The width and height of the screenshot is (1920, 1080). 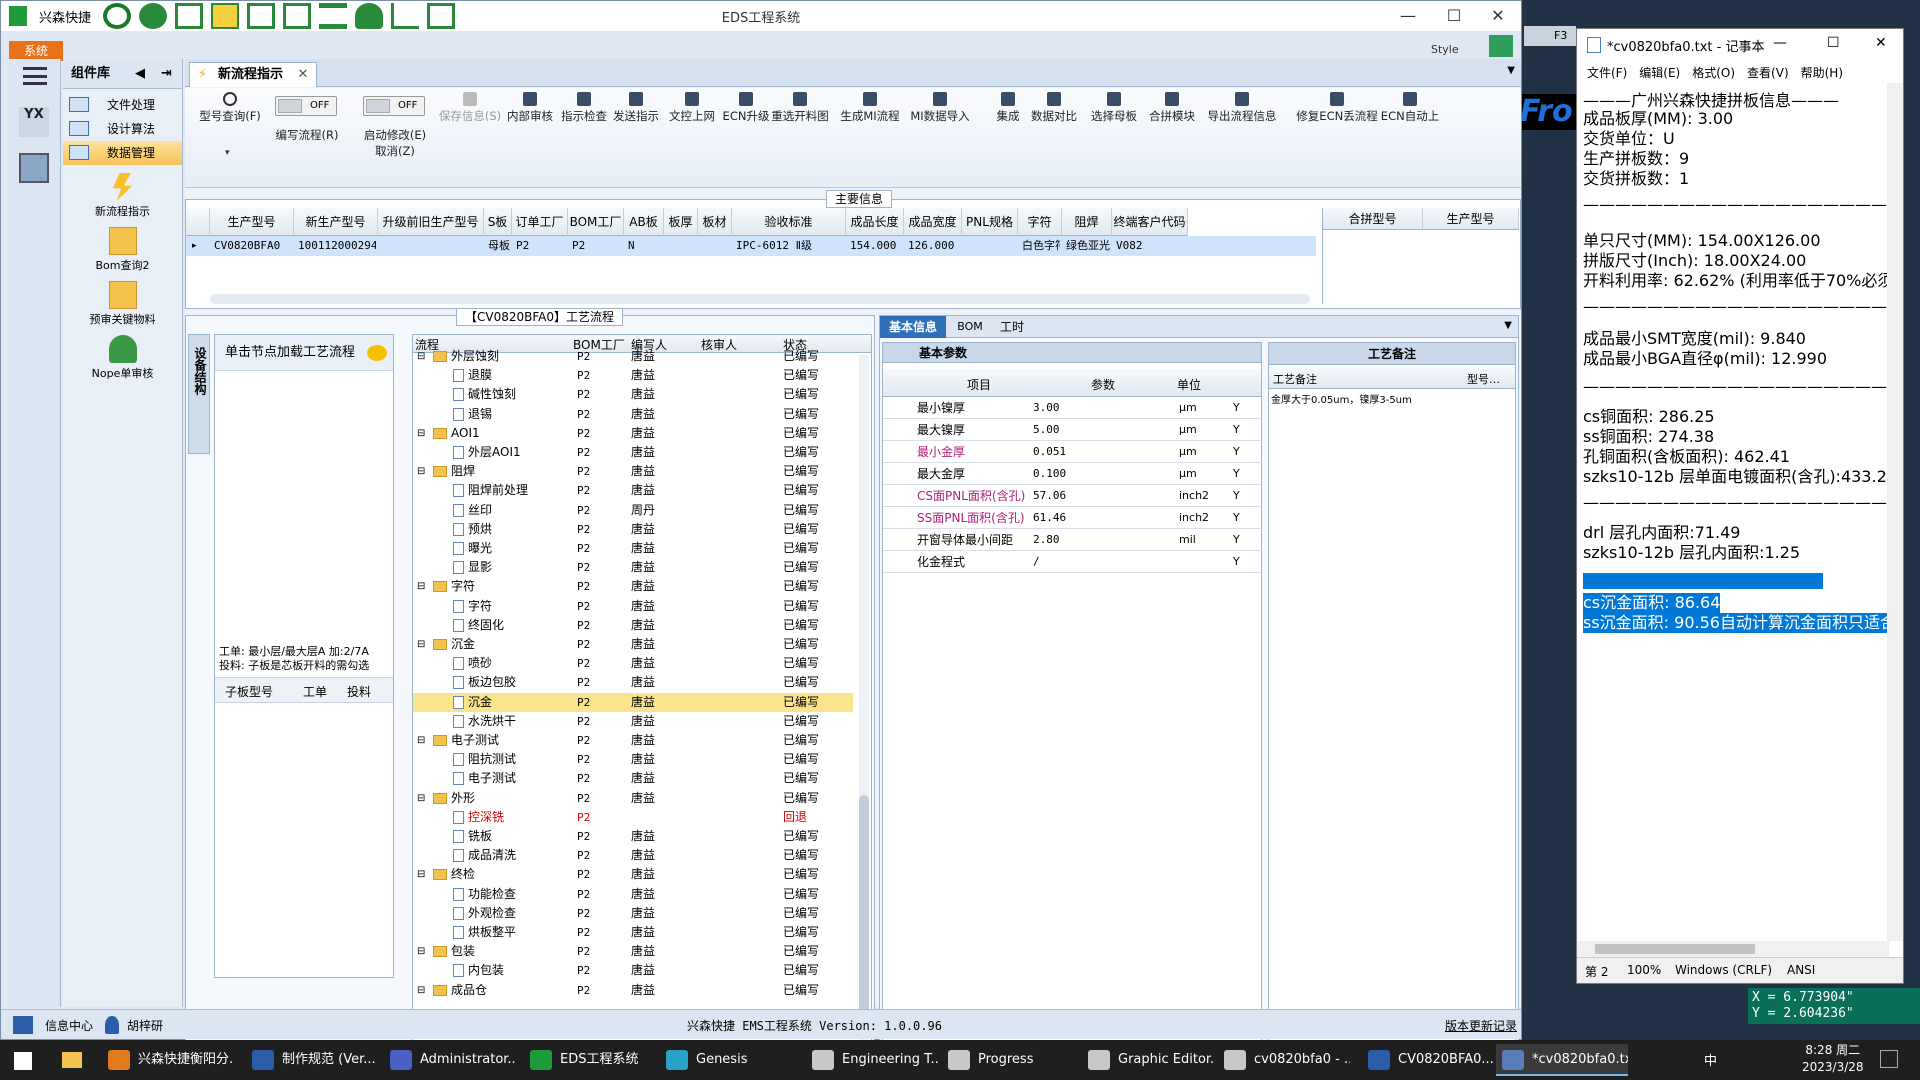 I want to click on param-value: 0.100, so click(x=1083, y=474).